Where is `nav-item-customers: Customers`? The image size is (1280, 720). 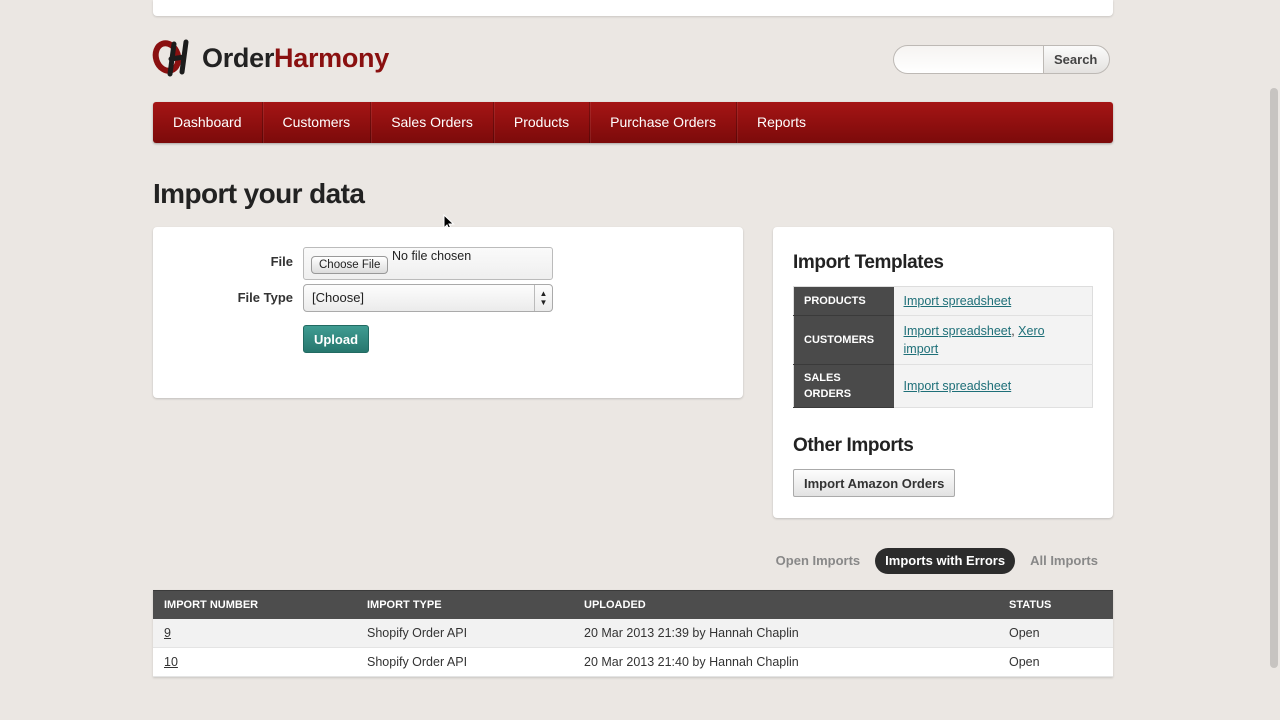 nav-item-customers: Customers is located at coordinates (317, 122).